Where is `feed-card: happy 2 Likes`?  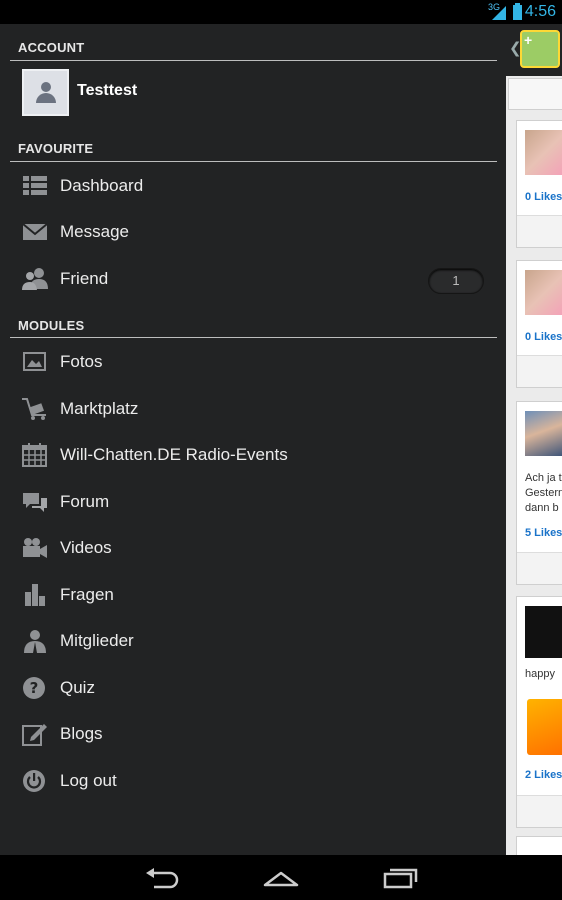 feed-card: happy 2 Likes is located at coordinates (539, 712).